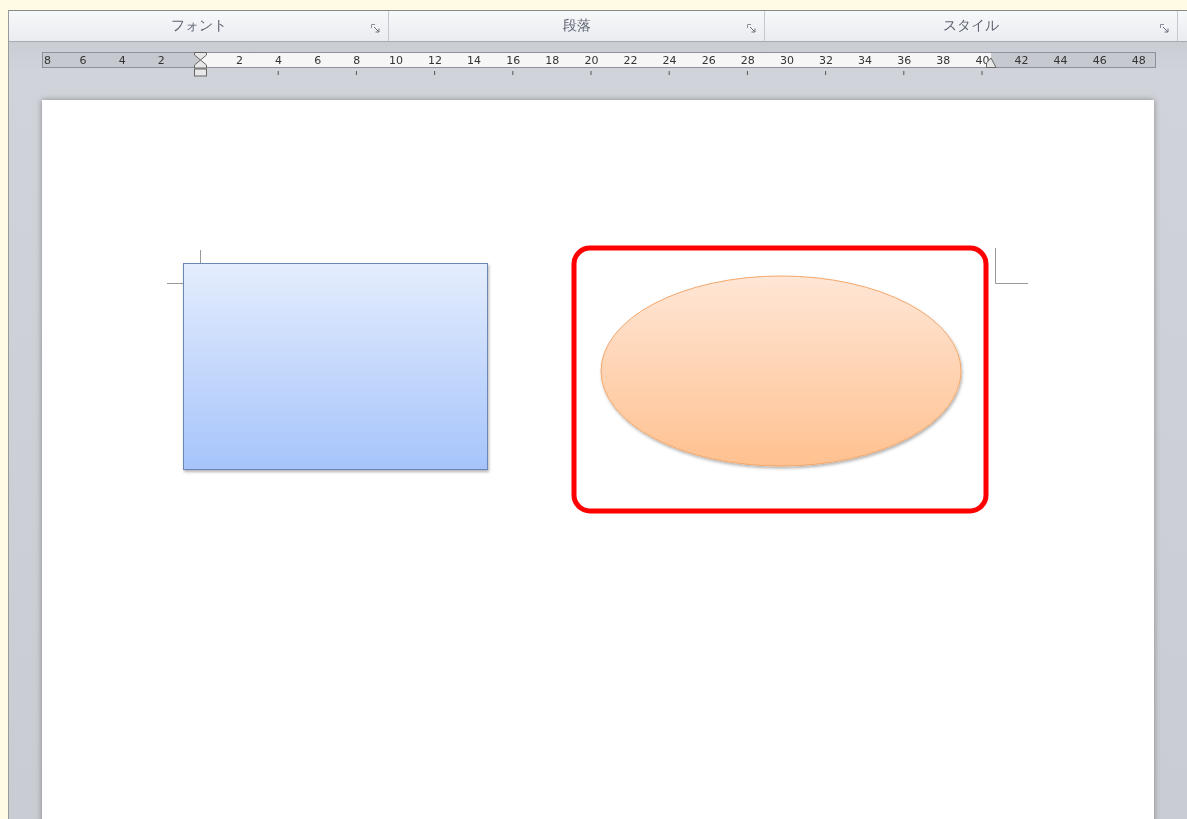 This screenshot has width=1187, height=819. What do you see at coordinates (971, 26) in the screenshot?
I see `group-label: スタイル` at bounding box center [971, 26].